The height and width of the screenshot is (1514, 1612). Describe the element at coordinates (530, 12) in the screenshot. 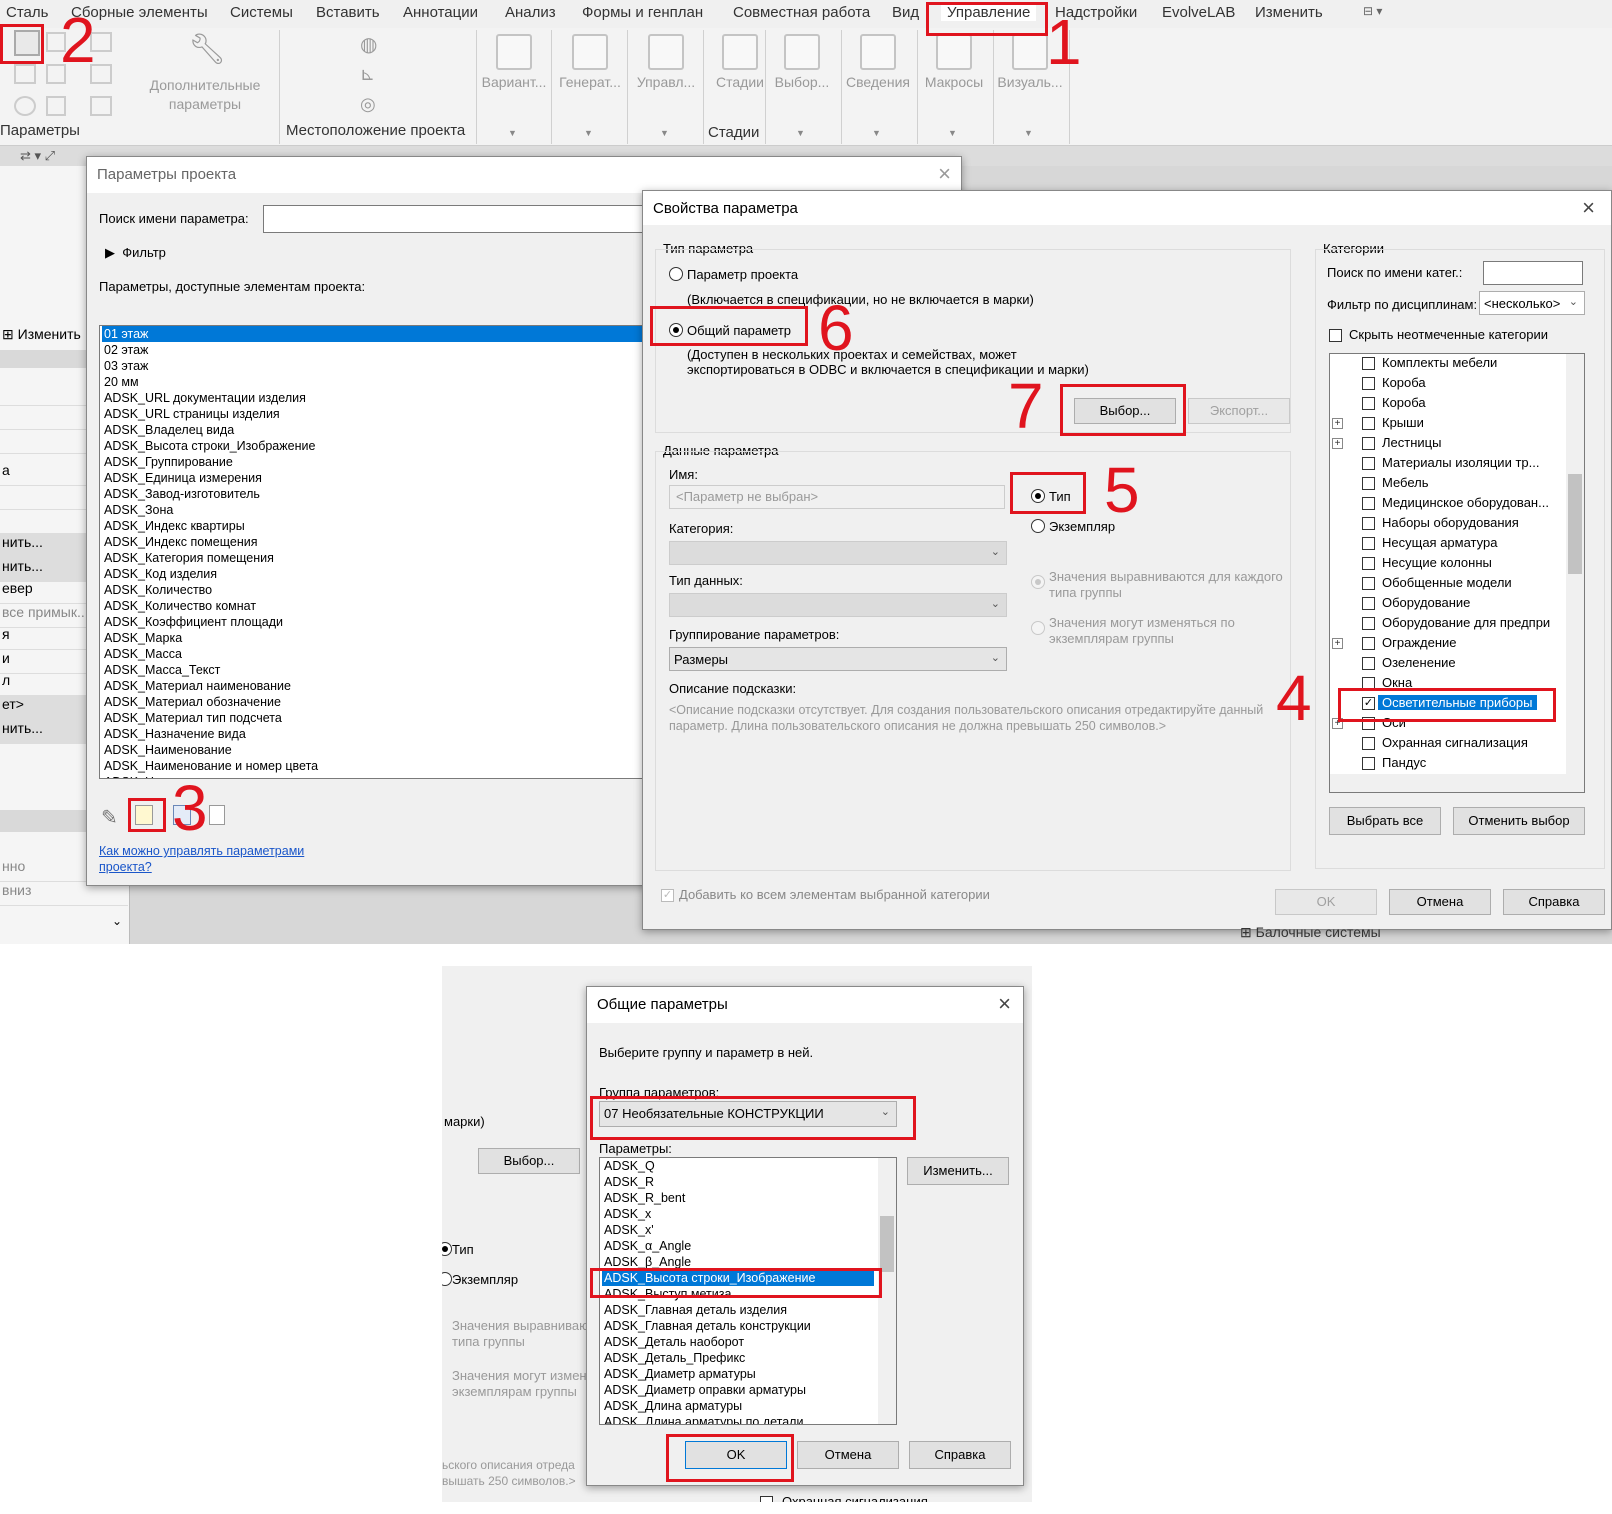

I see `tab-analyze: Анализ` at that location.